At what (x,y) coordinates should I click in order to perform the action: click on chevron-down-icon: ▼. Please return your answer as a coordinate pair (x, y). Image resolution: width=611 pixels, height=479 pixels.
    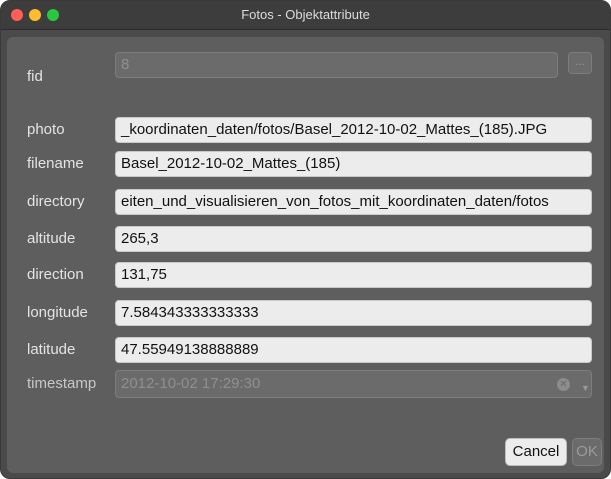
    Looking at the image, I should click on (585, 388).